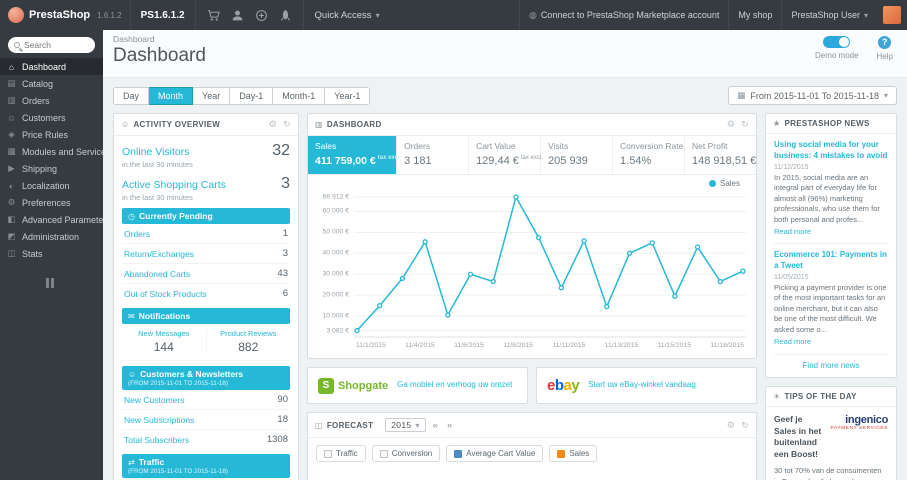  What do you see at coordinates (551, 385) in the screenshot?
I see `ebay-letter: e` at bounding box center [551, 385].